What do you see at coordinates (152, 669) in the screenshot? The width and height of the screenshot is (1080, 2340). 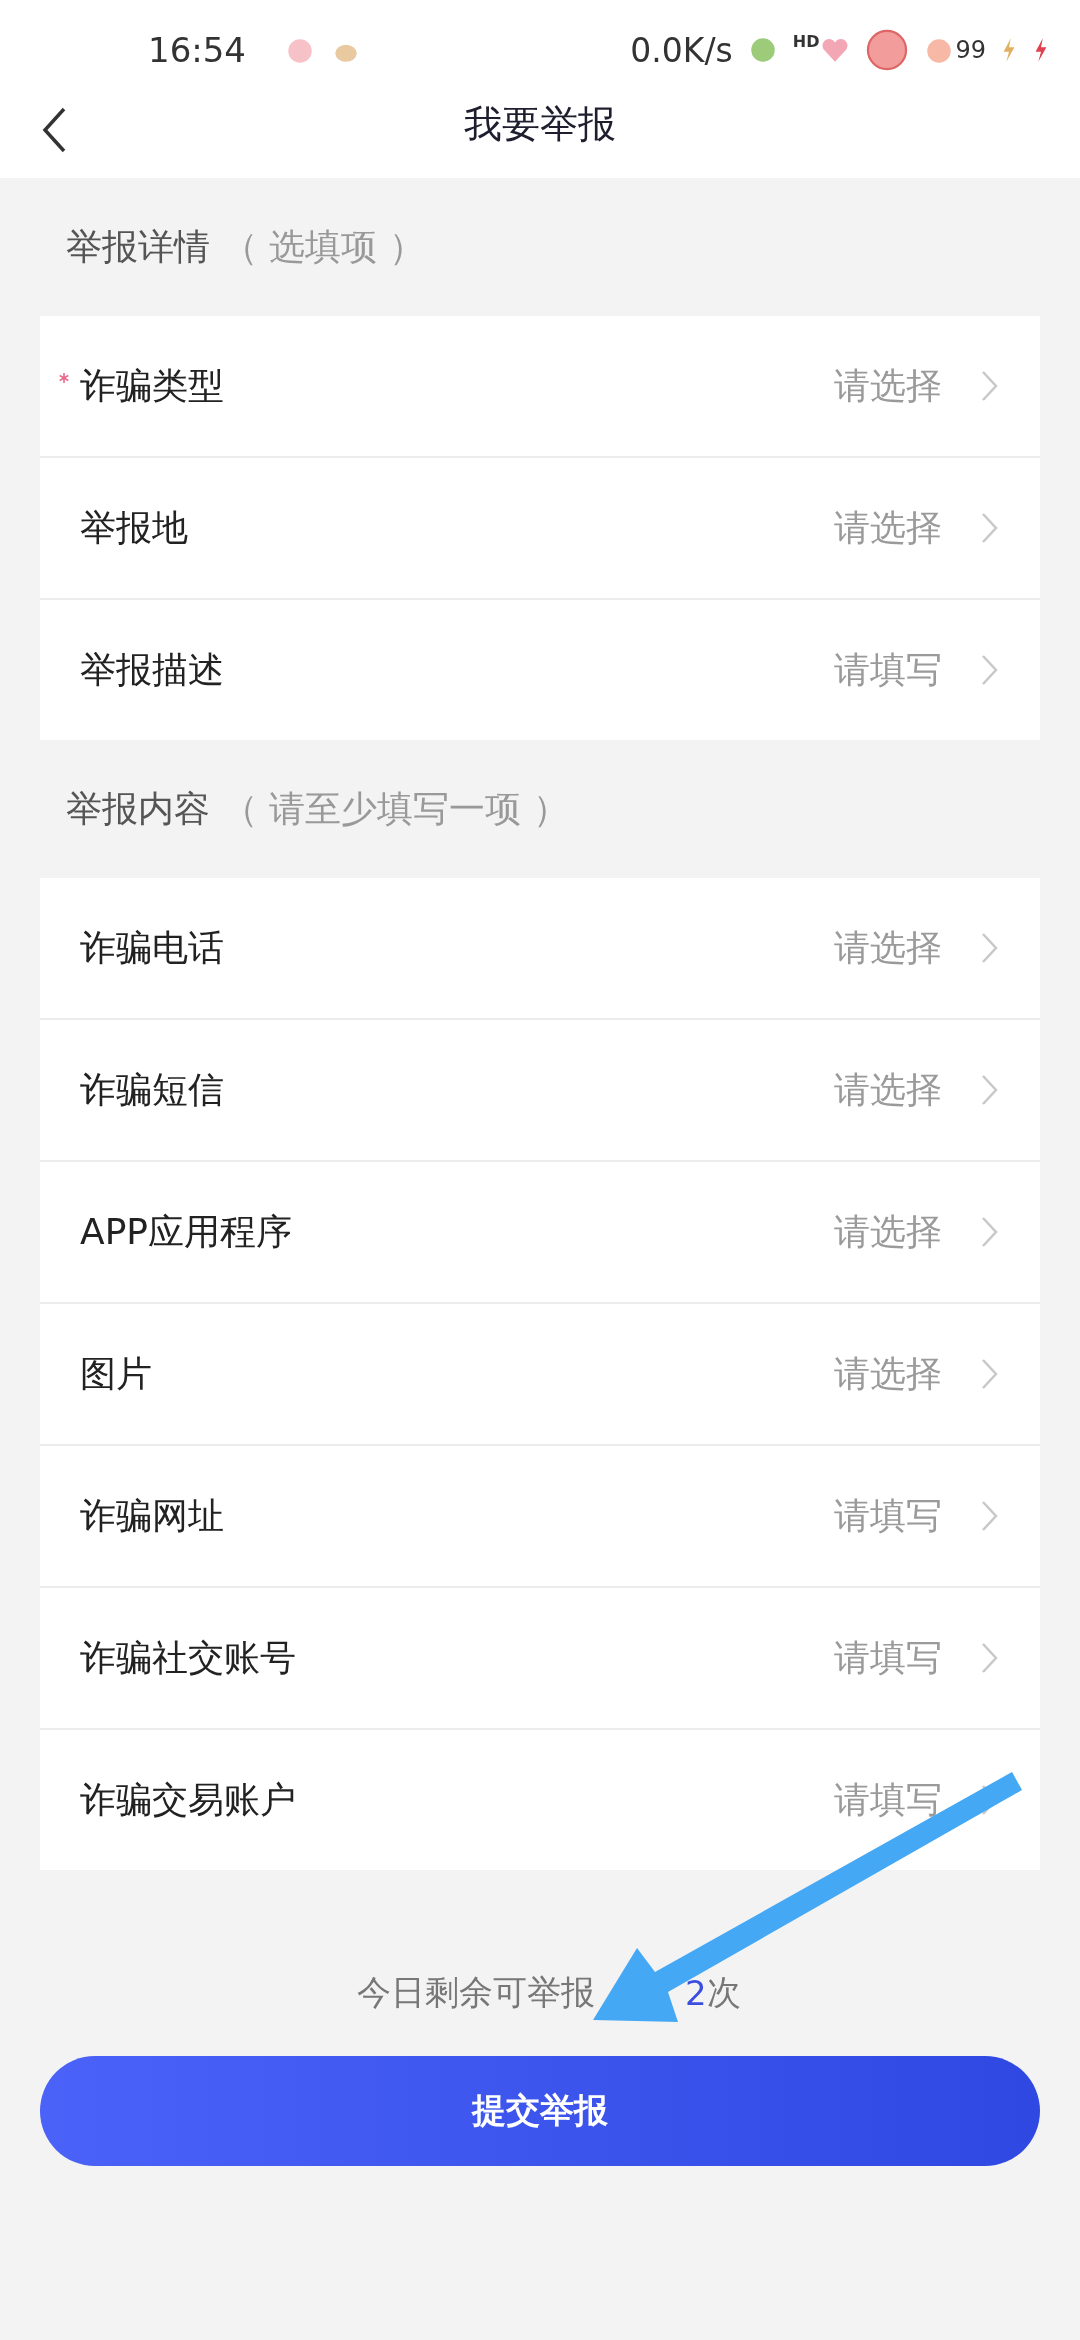 I see `row-label: 举报描述` at bounding box center [152, 669].